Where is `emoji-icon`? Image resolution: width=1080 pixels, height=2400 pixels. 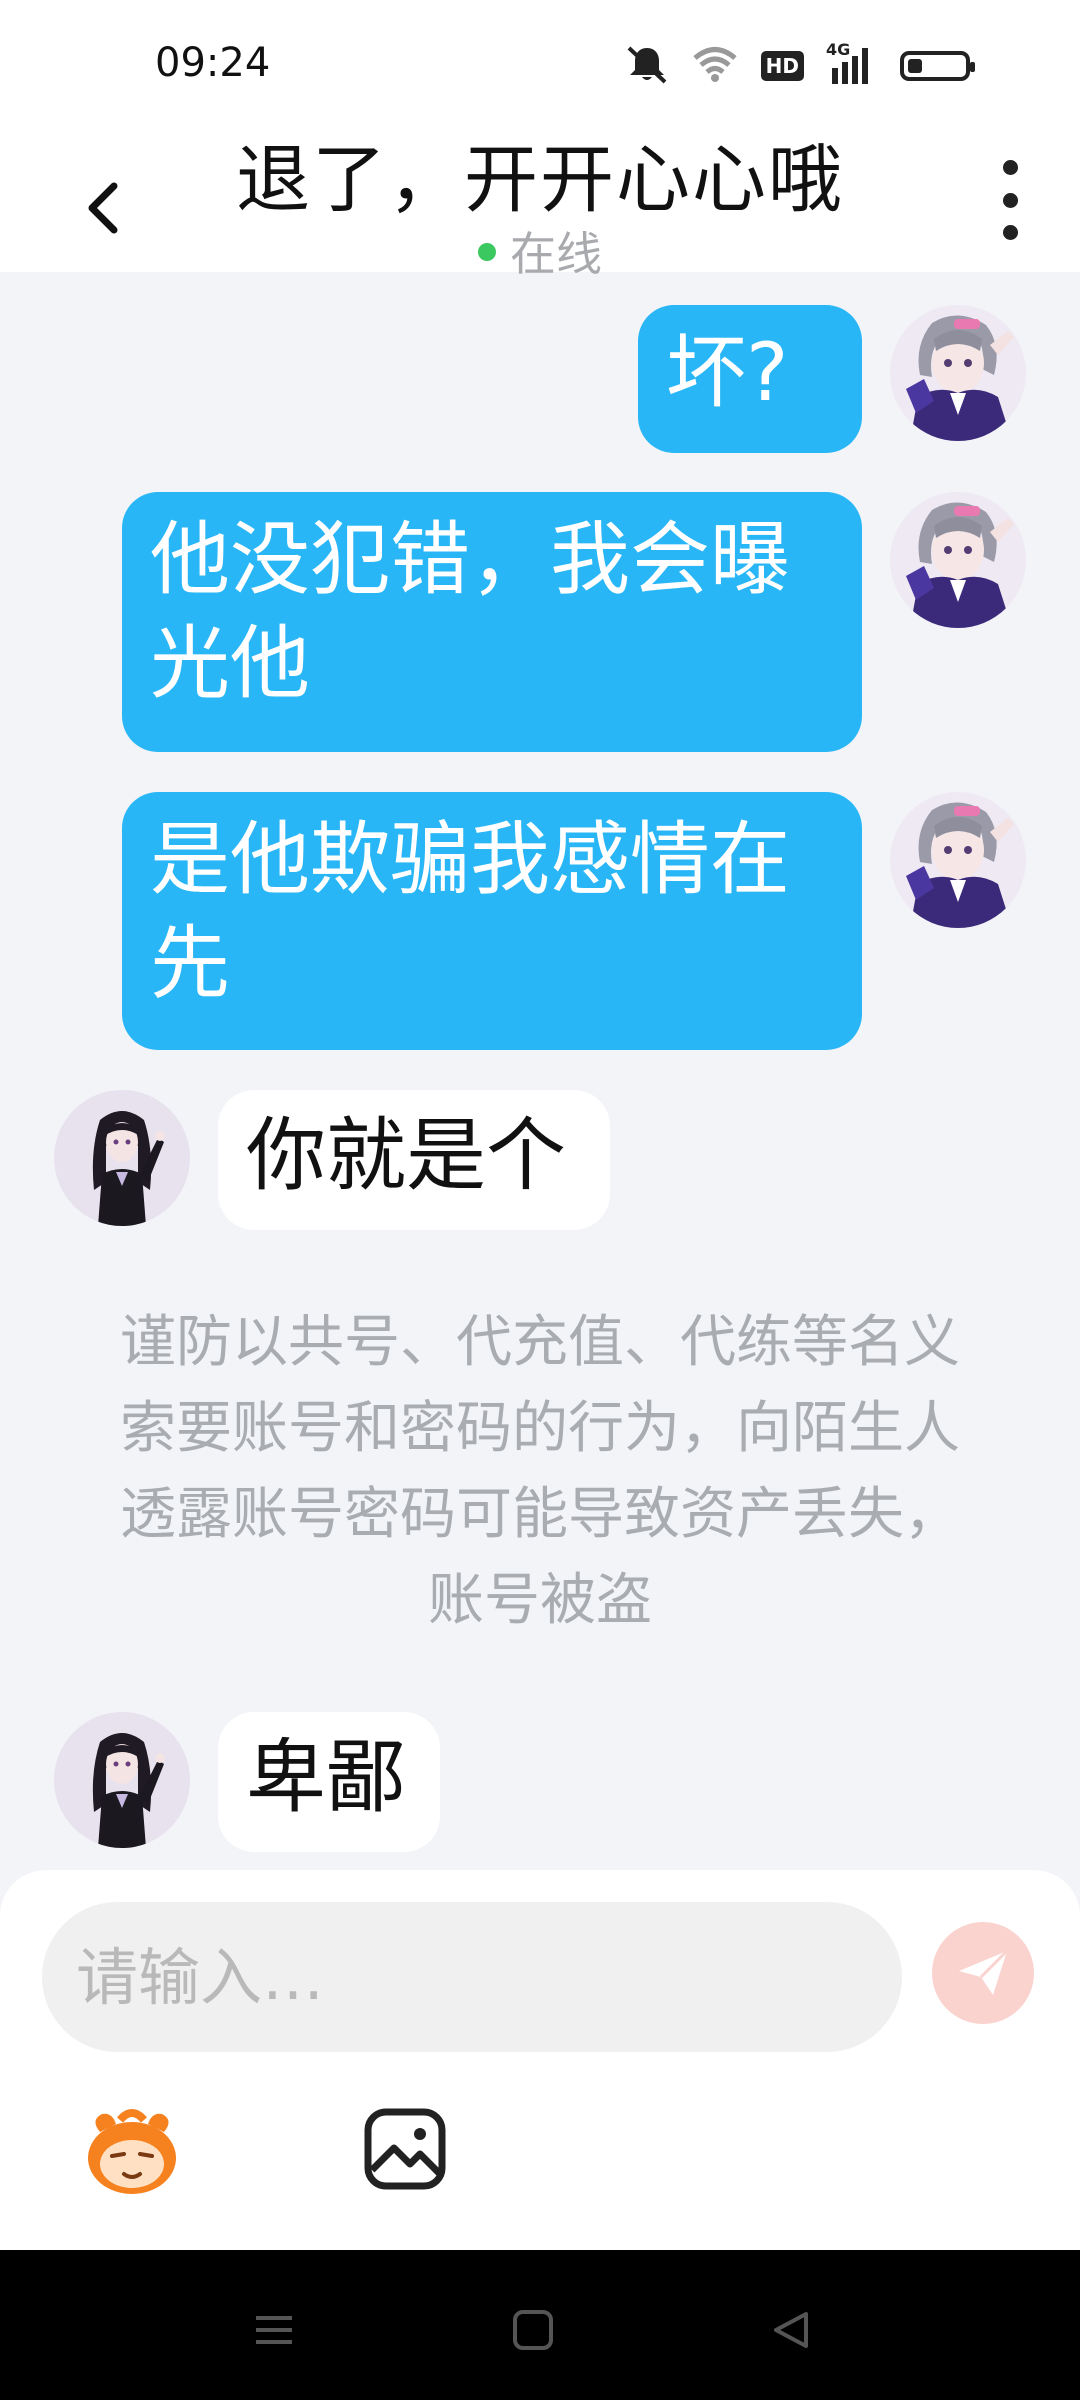
emoji-icon is located at coordinates (132, 2151).